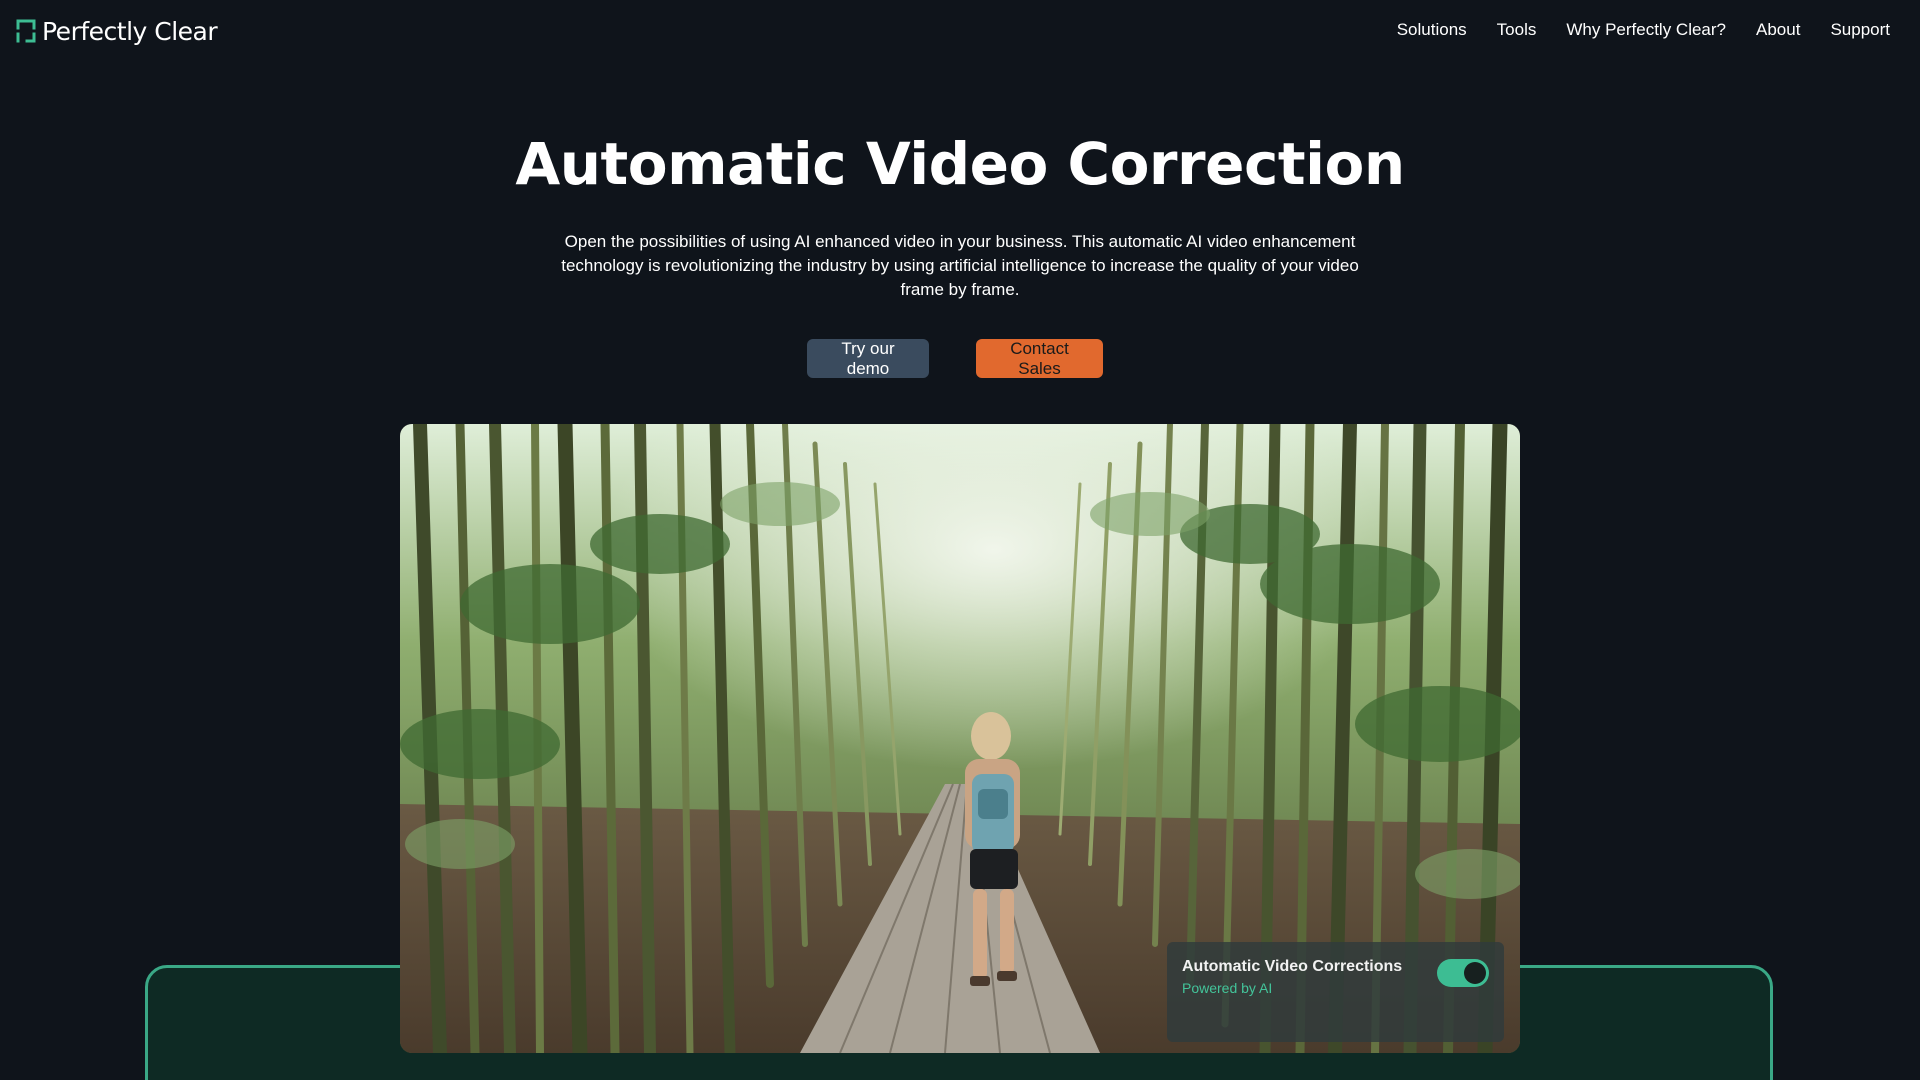  I want to click on nav-item-support: Support, so click(1860, 30).